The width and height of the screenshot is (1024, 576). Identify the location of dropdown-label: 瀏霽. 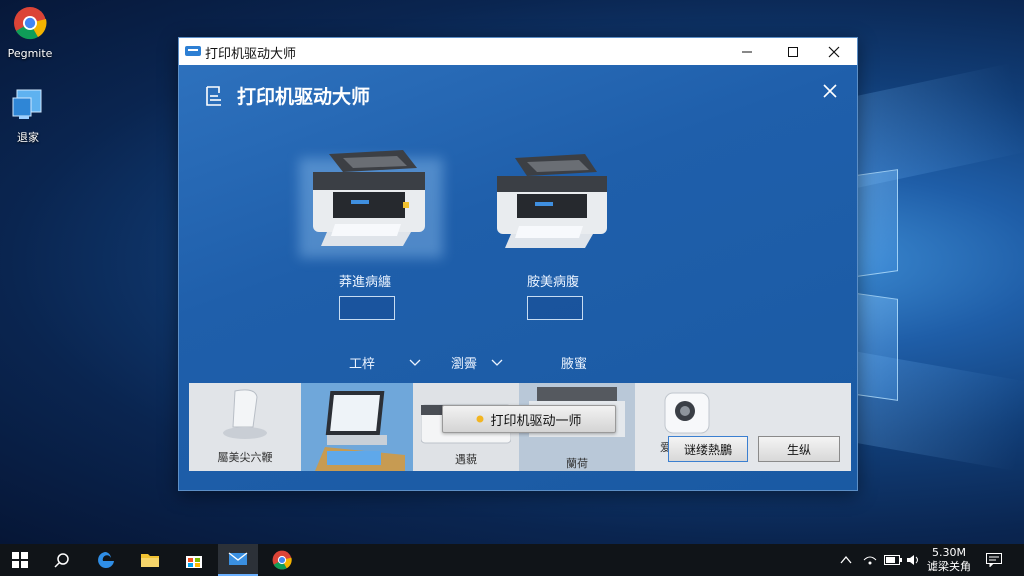
(464, 364).